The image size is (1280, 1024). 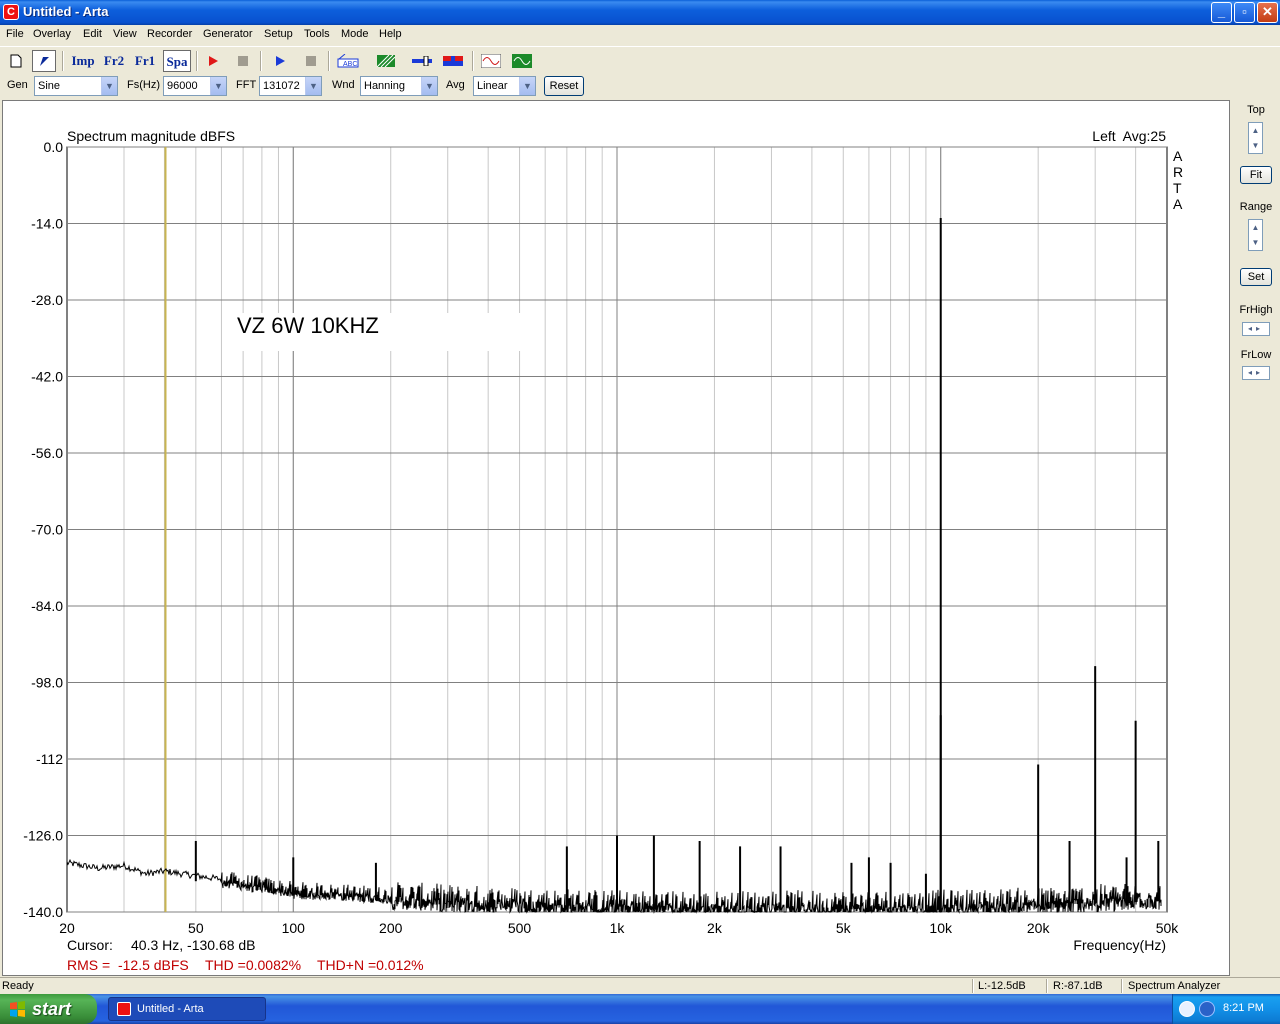 What do you see at coordinates (114, 61) in the screenshot?
I see `fr2-mode-button: Fr2` at bounding box center [114, 61].